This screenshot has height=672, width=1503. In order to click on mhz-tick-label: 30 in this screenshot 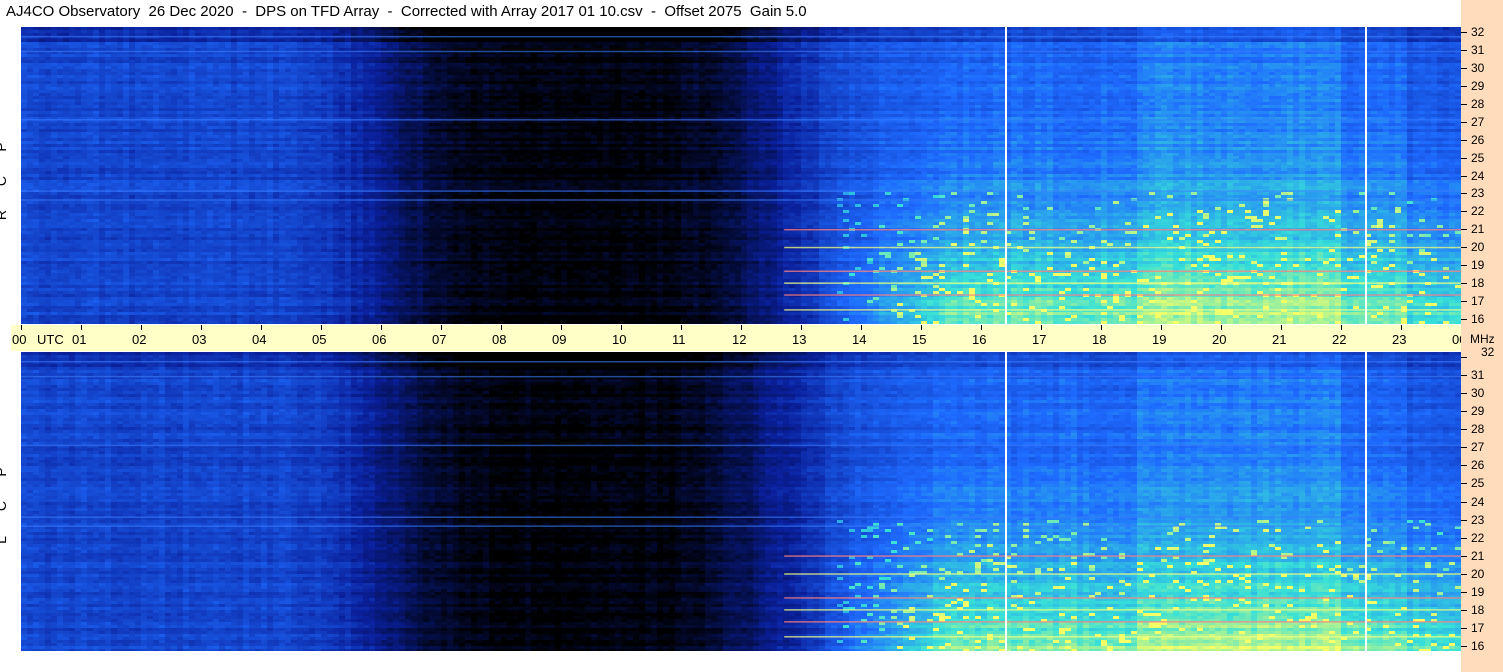, I will do `click(1477, 393)`.